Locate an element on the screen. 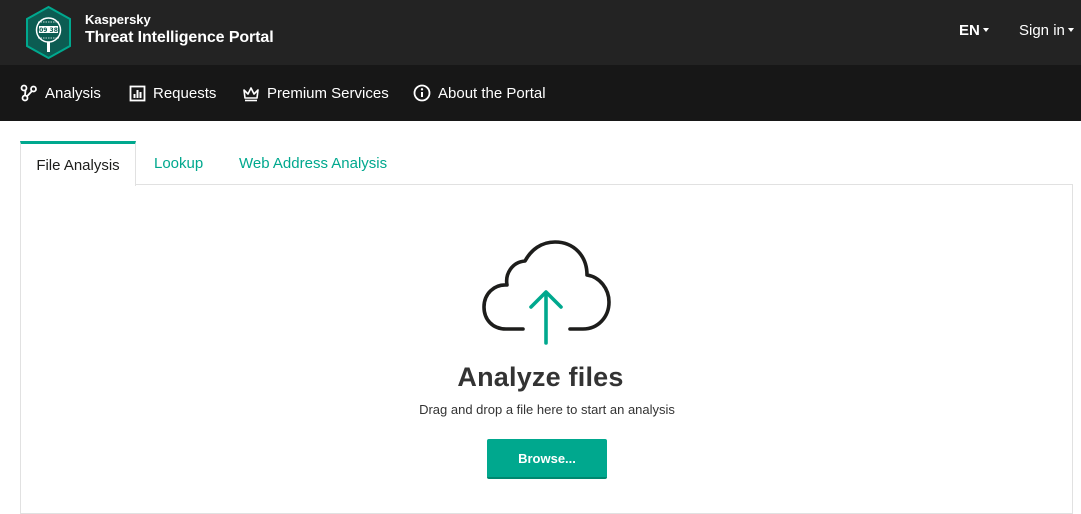 The image size is (1081, 514). brand: Kaspersky Threat Intelligence Portal is located at coordinates (179, 29).